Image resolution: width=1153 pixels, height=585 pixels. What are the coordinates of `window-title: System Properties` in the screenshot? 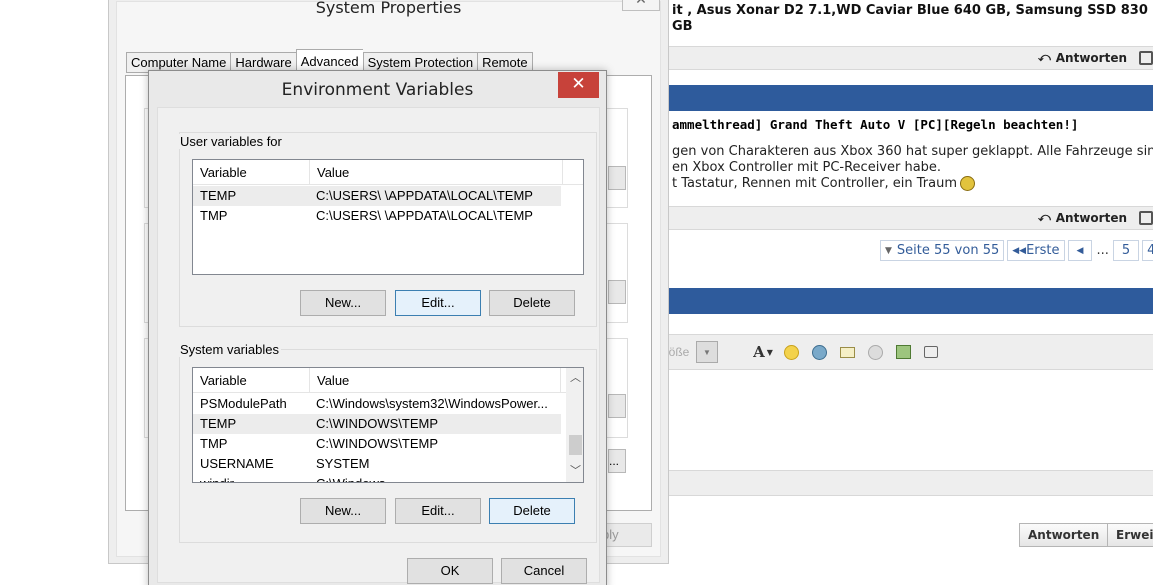 It's located at (388, 8).